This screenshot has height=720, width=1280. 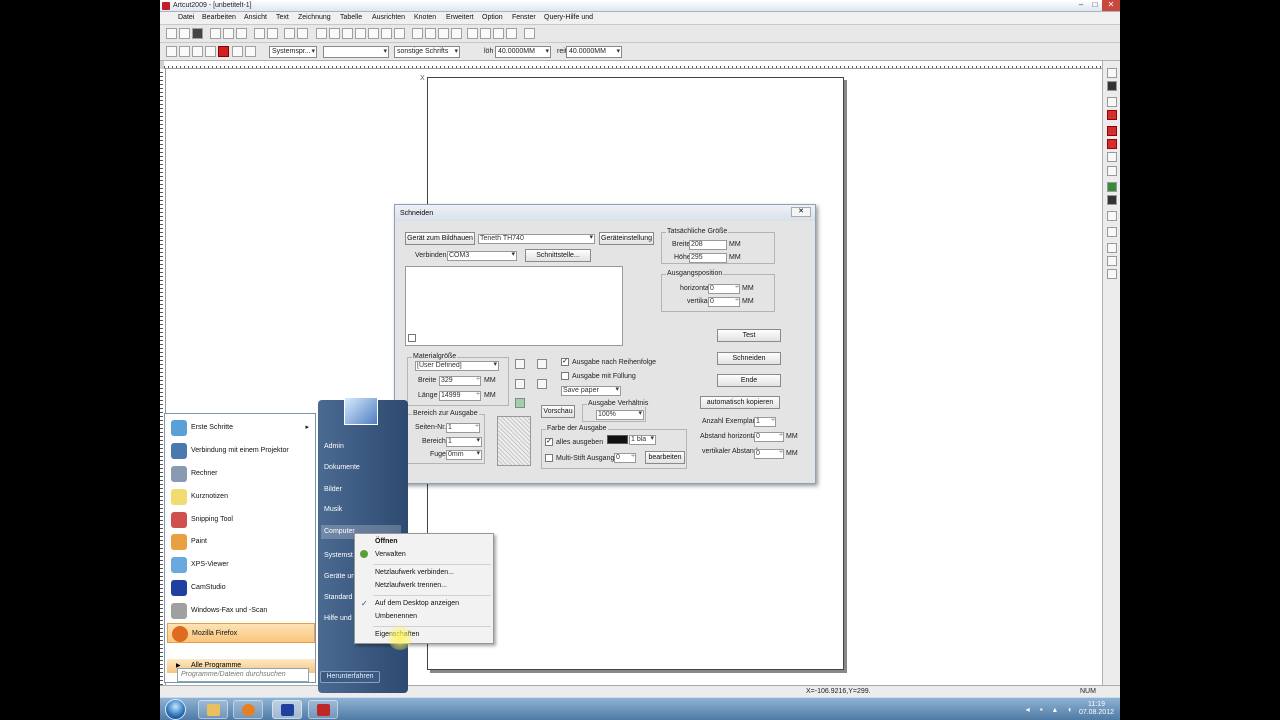 What do you see at coordinates (197, 33) in the screenshot?
I see `save-icon` at bounding box center [197, 33].